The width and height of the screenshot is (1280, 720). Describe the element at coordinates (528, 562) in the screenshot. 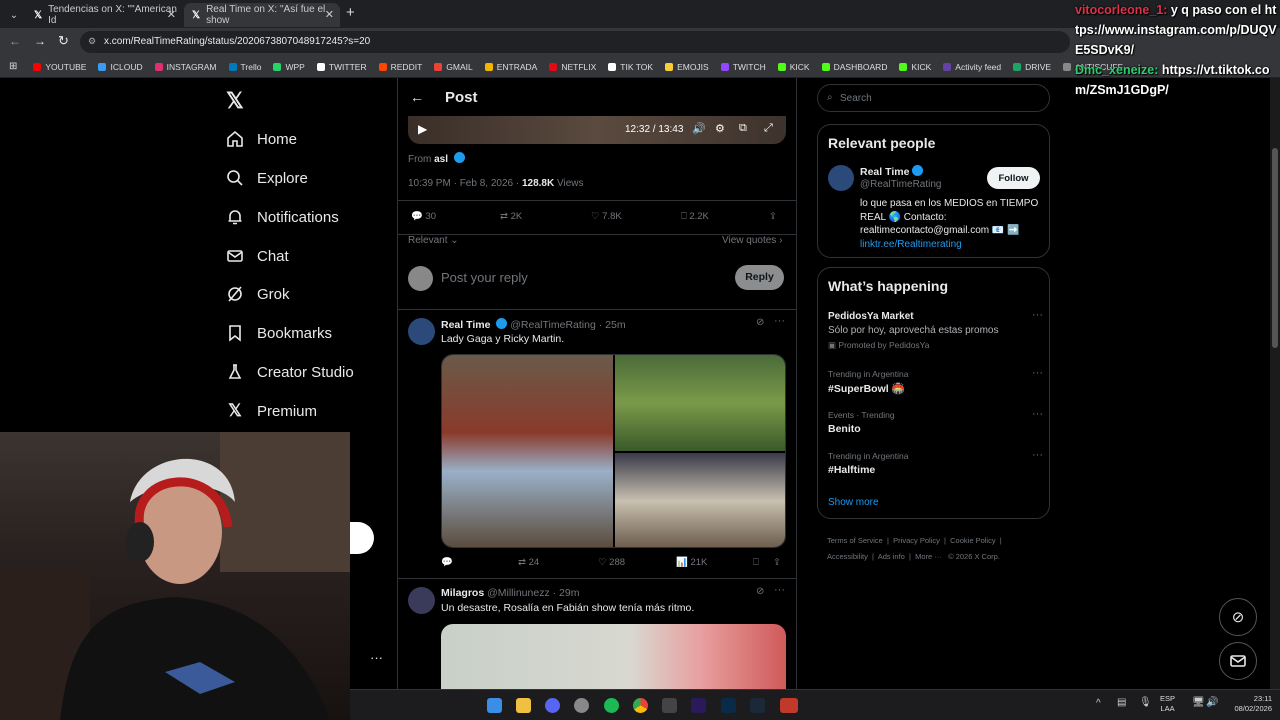

I see `repost-action: ⇄ 24` at that location.